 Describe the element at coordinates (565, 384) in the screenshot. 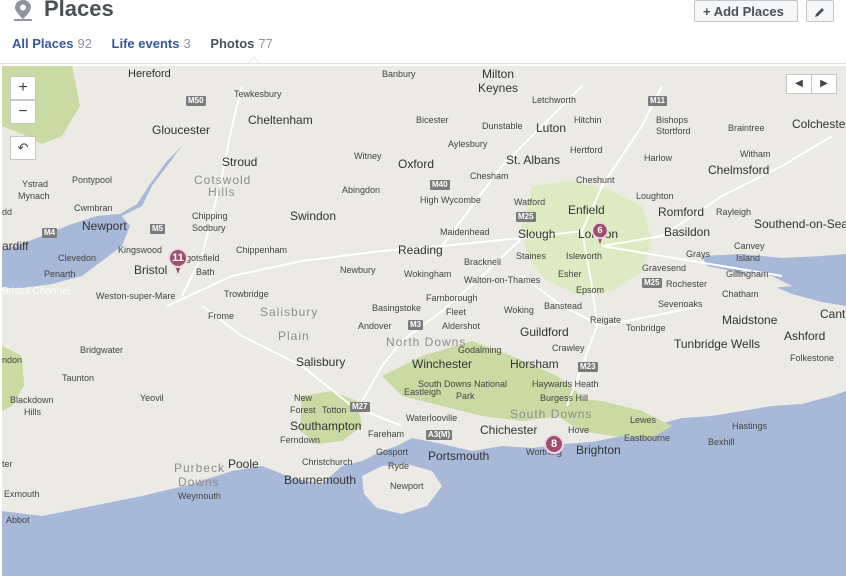

I see `map-label: Haywards Heath` at that location.